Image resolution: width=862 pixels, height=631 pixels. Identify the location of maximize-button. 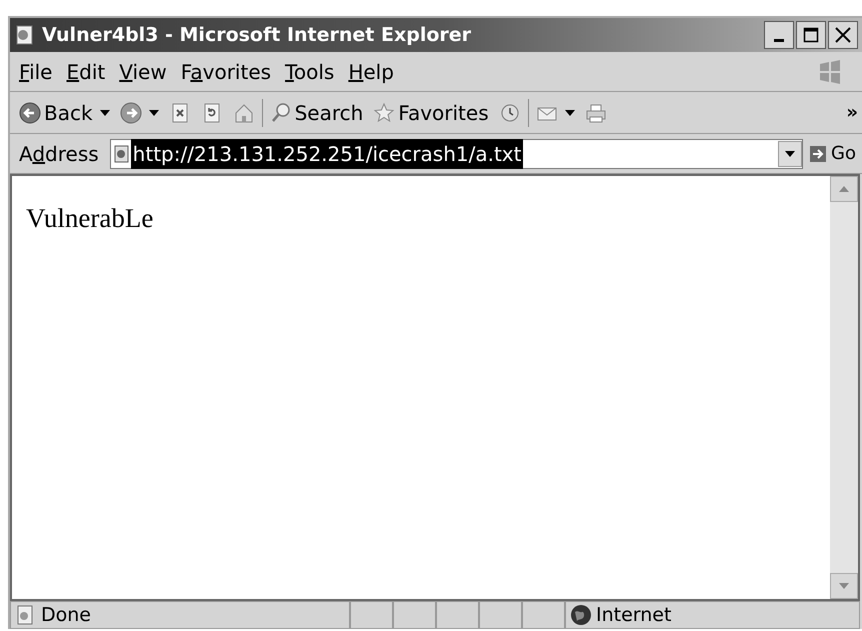
(811, 35).